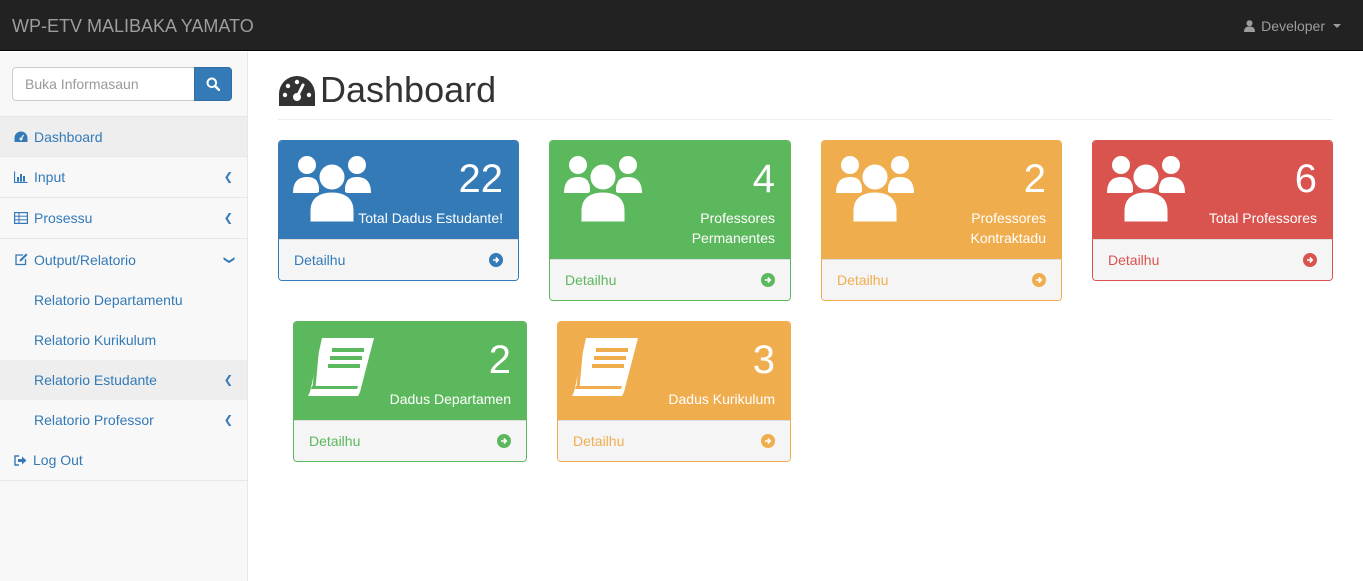 Image resolution: width=1363 pixels, height=581 pixels. Describe the element at coordinates (94, 420) in the screenshot. I see `sidebar-item-label: Relatorio Professor` at that location.